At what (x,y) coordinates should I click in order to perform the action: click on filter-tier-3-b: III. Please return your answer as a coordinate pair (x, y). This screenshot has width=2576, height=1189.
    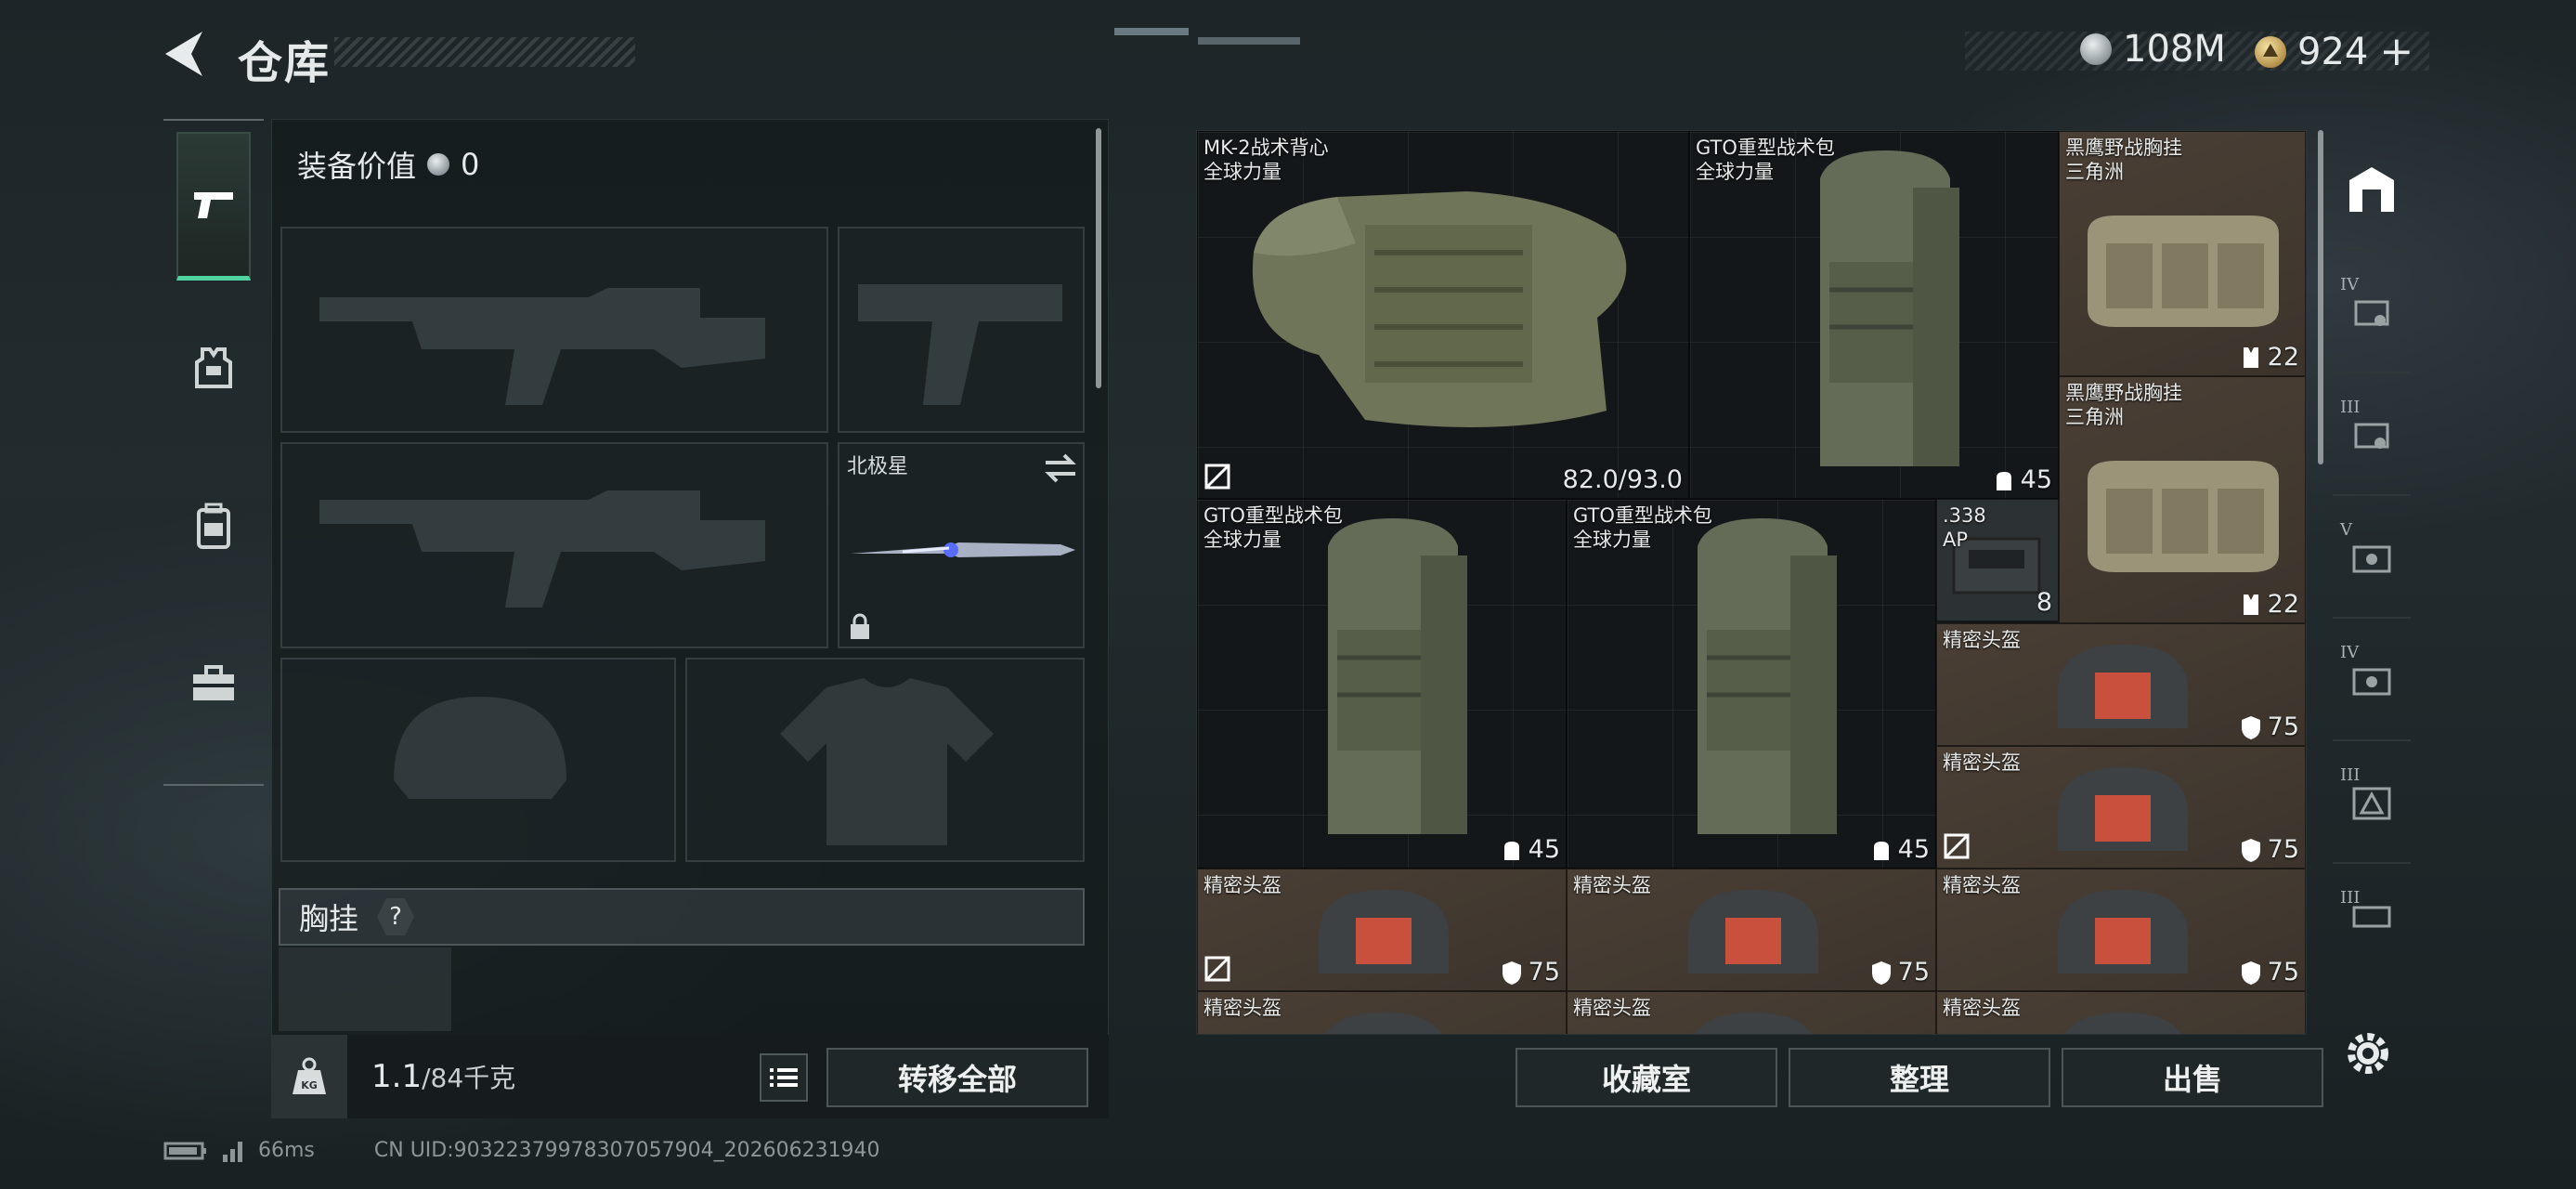
    Looking at the image, I should click on (2372, 803).